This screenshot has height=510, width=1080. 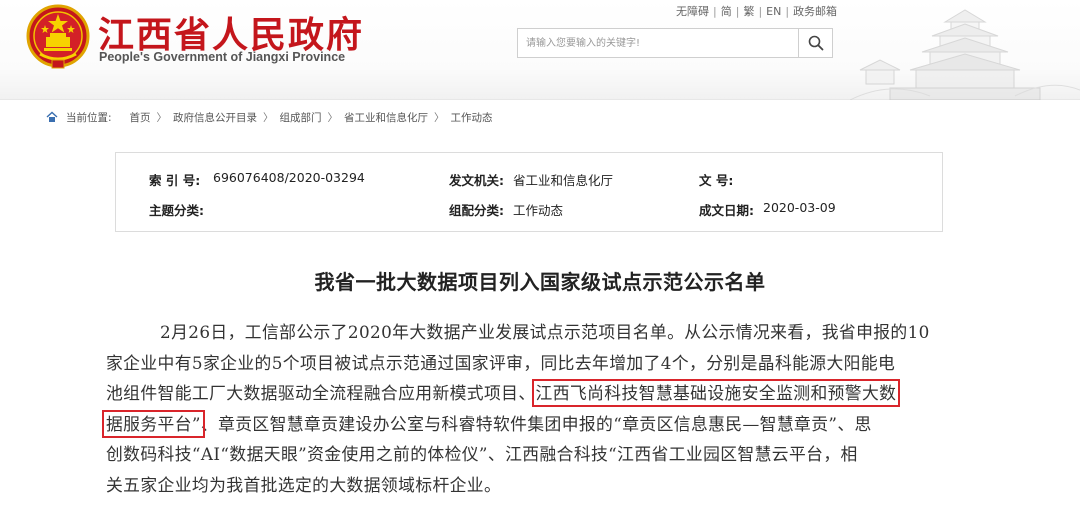 I want to click on index-key: 索 引 号:, so click(x=175, y=180).